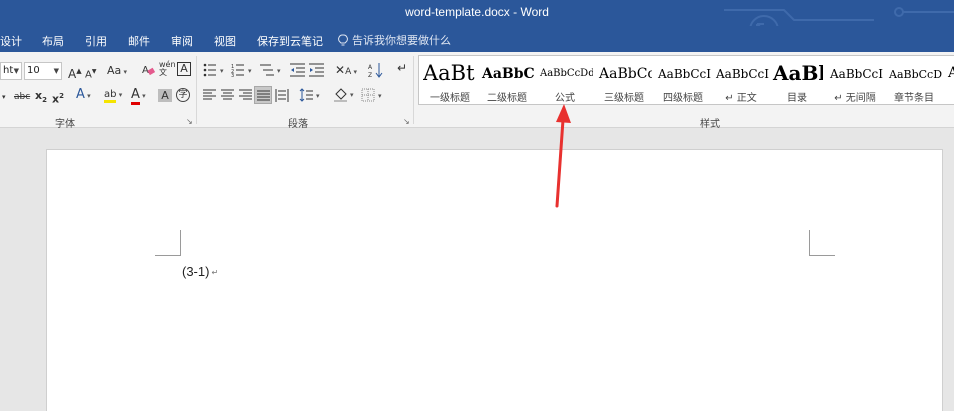 Image resolution: width=954 pixels, height=411 pixels. What do you see at coordinates (317, 70) in the screenshot?
I see `increase-indent-icon` at bounding box center [317, 70].